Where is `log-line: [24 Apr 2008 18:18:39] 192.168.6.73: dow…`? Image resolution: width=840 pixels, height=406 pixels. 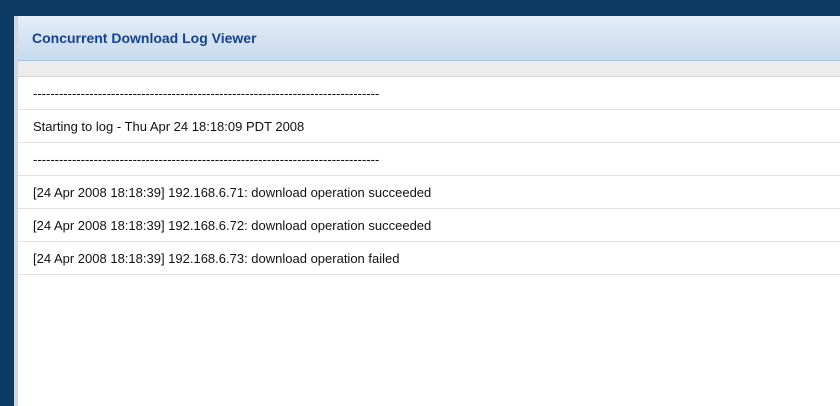
log-line: [24 Apr 2008 18:18:39] 192.168.6.73: dow… is located at coordinates (429, 258).